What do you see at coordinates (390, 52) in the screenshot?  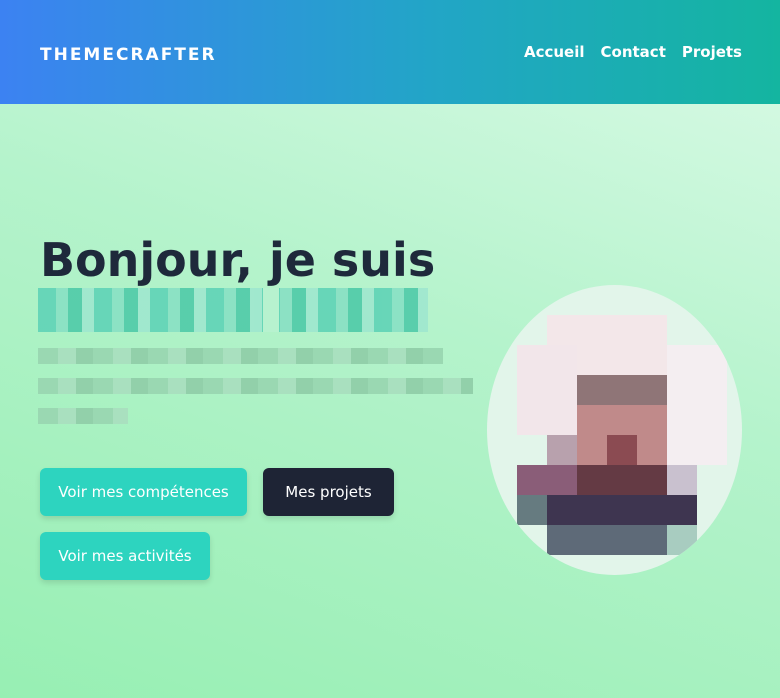 I see `site-header: THEMECRAFTER Accueil Contact Projets` at bounding box center [390, 52].